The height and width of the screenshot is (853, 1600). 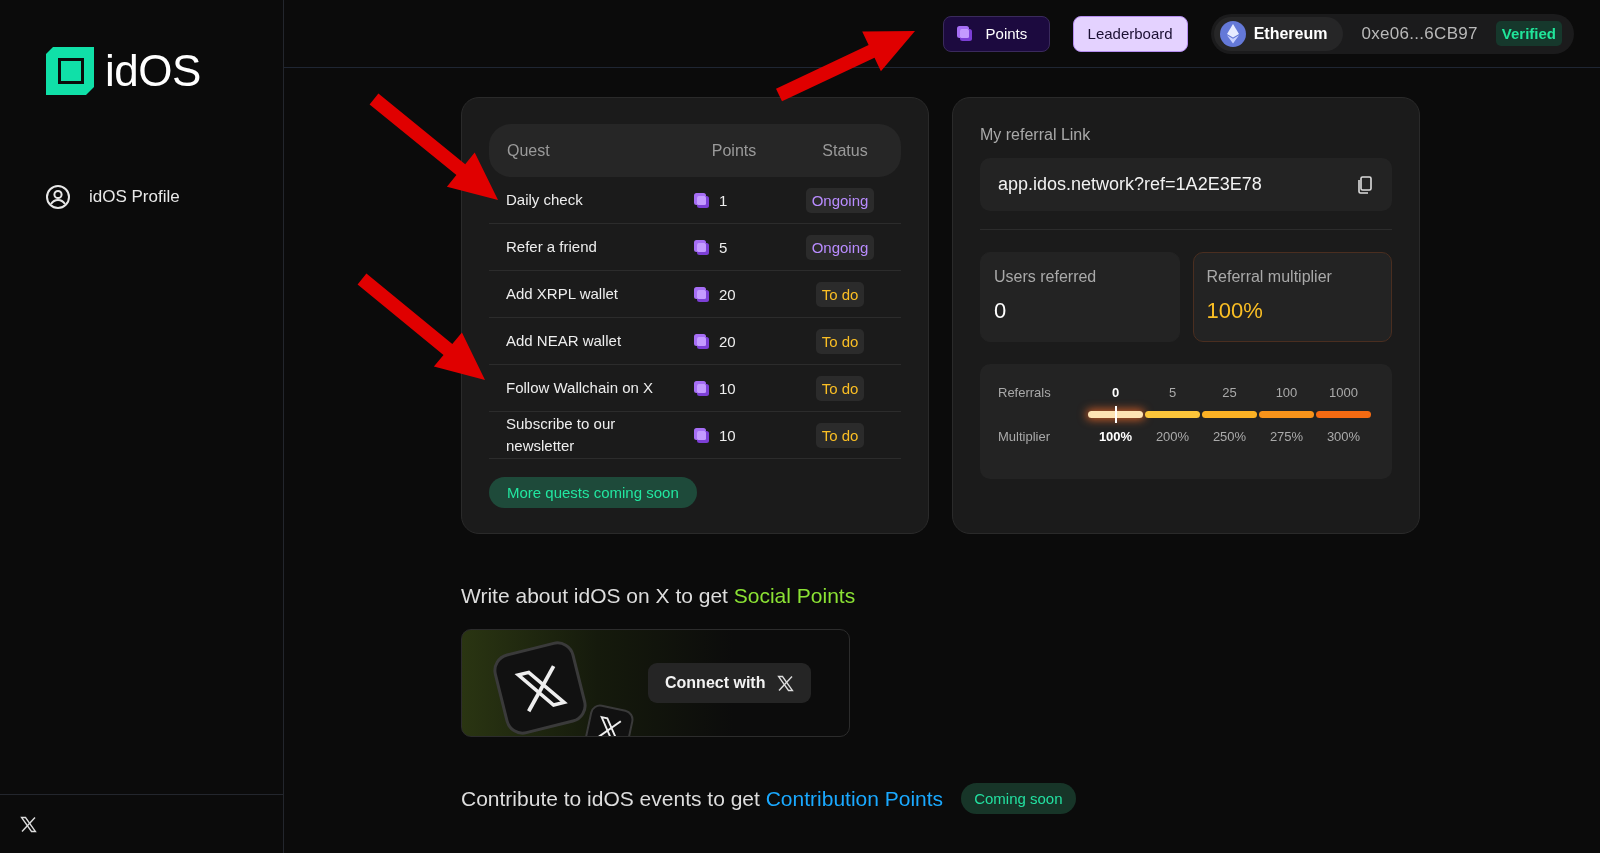 I want to click on connect-with-x-button: Connect with, so click(x=730, y=683).